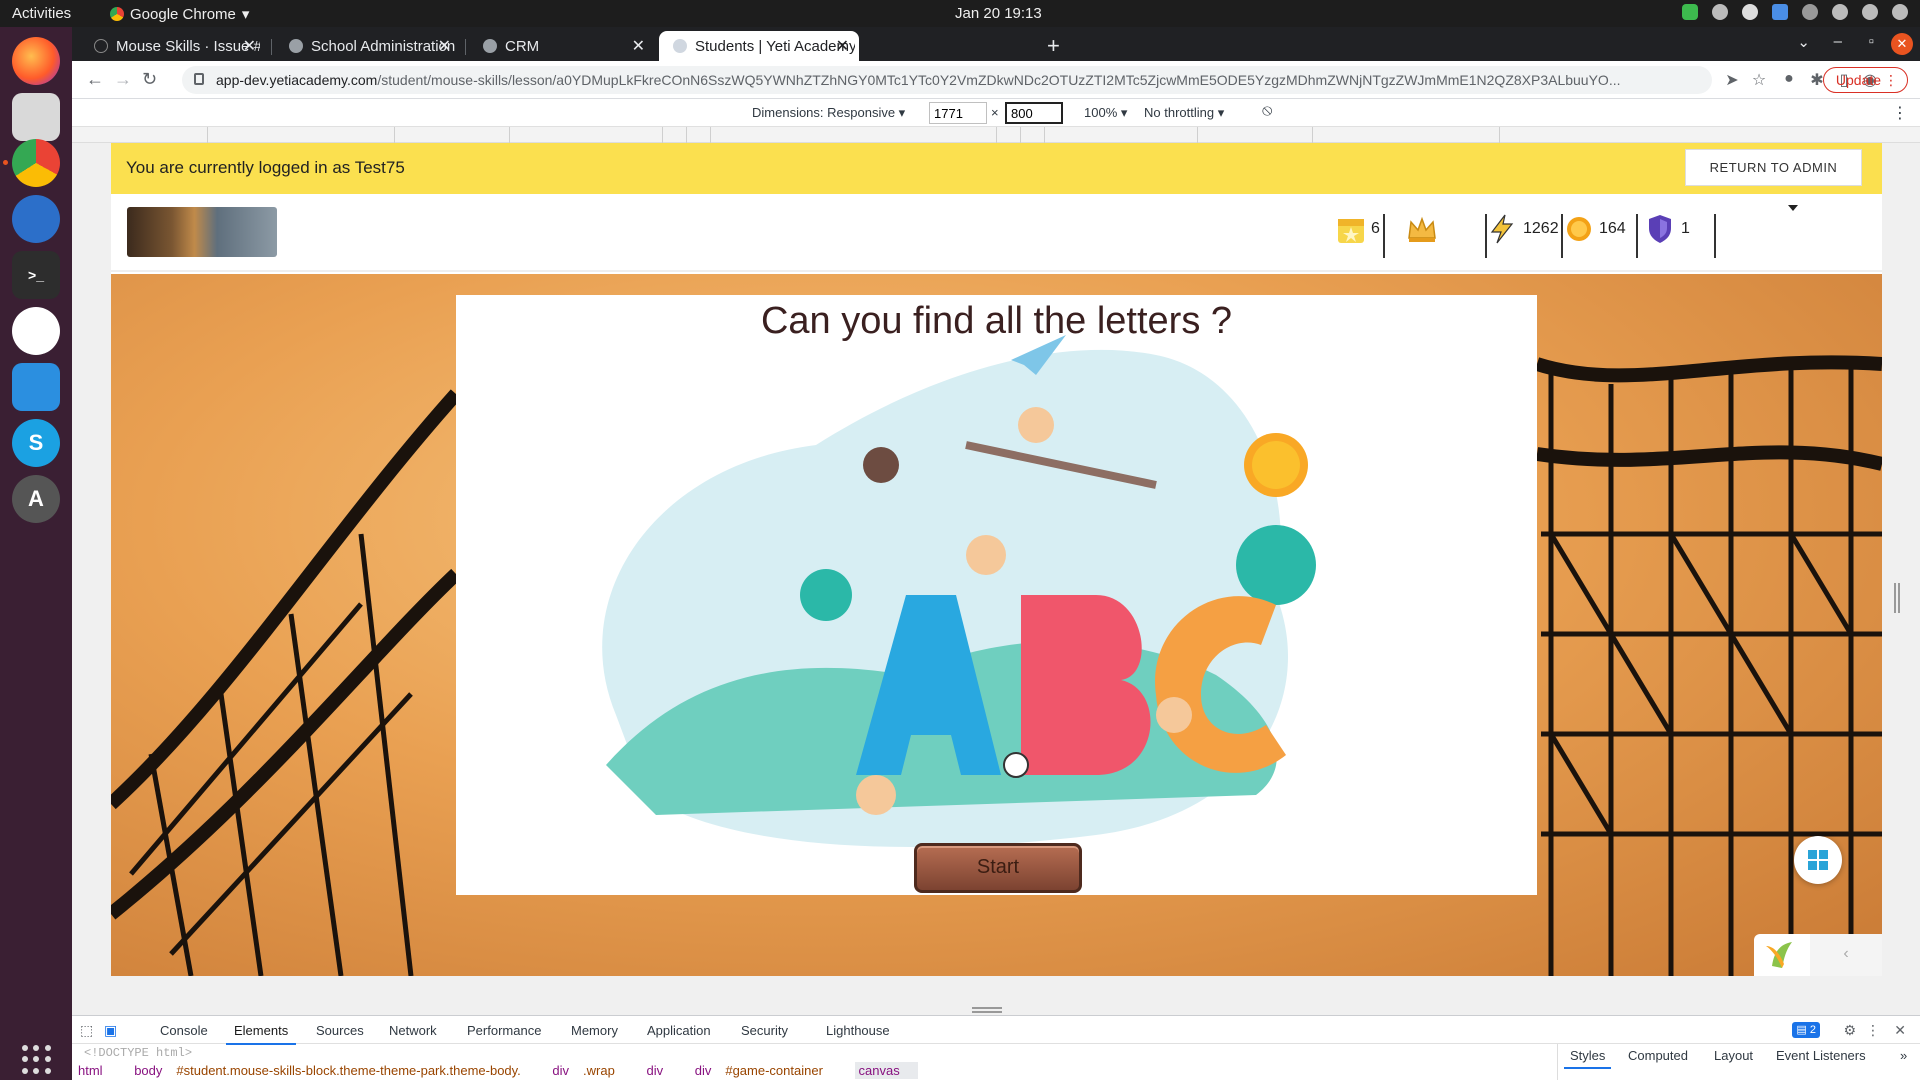 The height and width of the screenshot is (1080, 1920). I want to click on devtools-tab-sources: Sources, so click(340, 1030).